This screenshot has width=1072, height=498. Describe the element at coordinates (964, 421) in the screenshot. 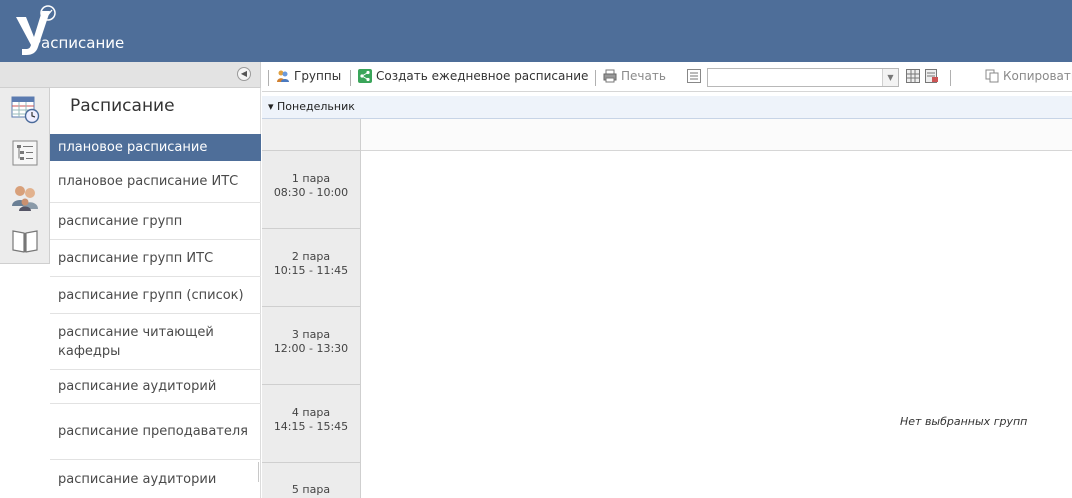

I see `empty-groups-message: Нет выбранных групп` at that location.